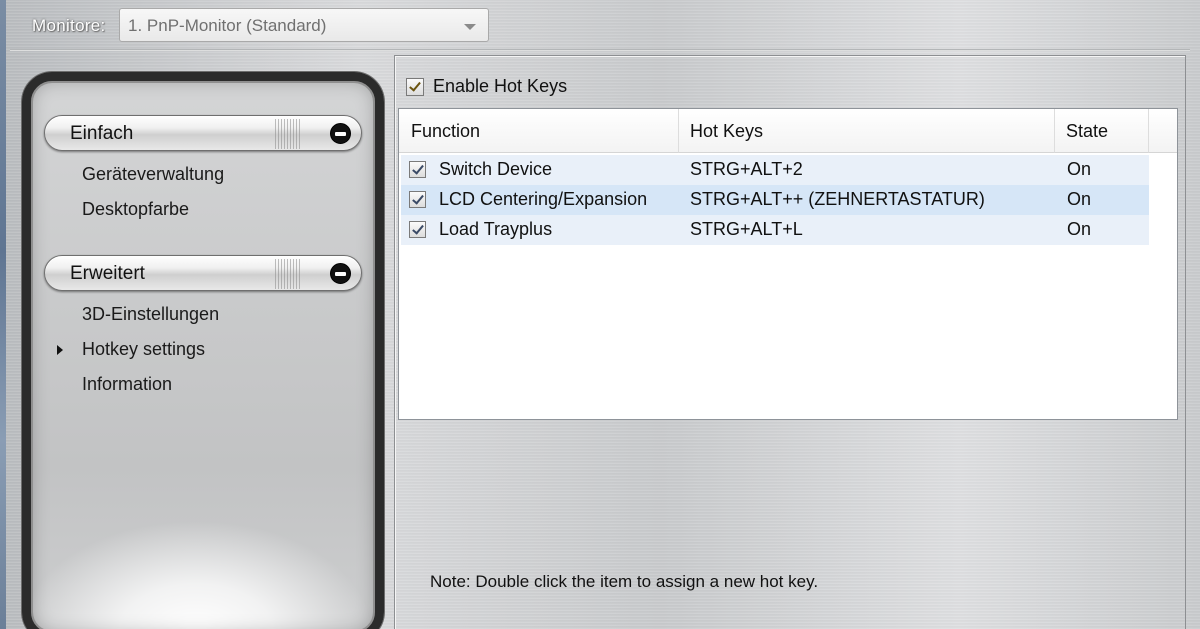 Image resolution: width=1200 pixels, height=629 pixels. Describe the element at coordinates (500, 86) in the screenshot. I see `enable-hotkeys-label: Enable Hot Keys` at that location.